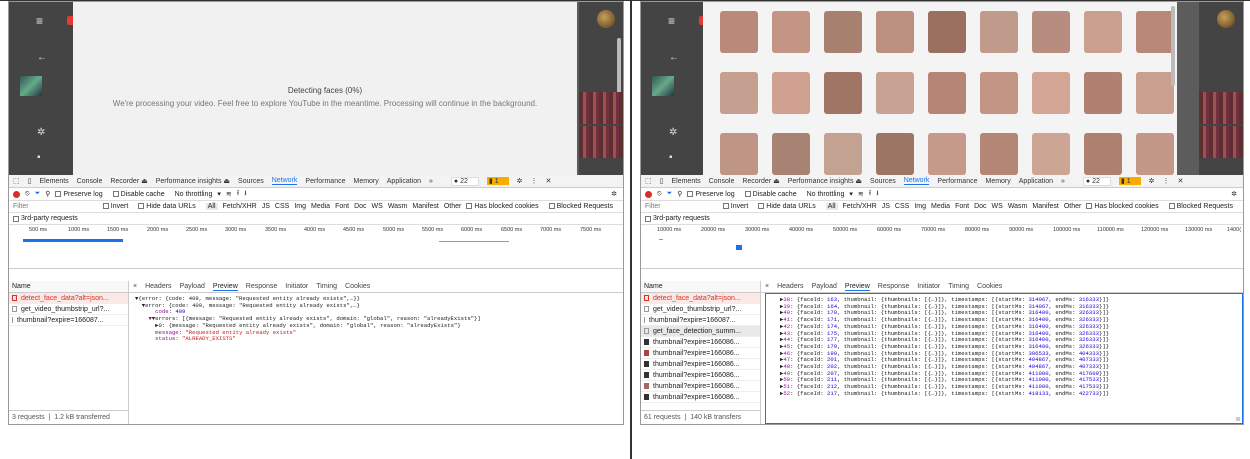  Describe the element at coordinates (325, 181) in the screenshot. I see `tab-performance: Performance` at that location.